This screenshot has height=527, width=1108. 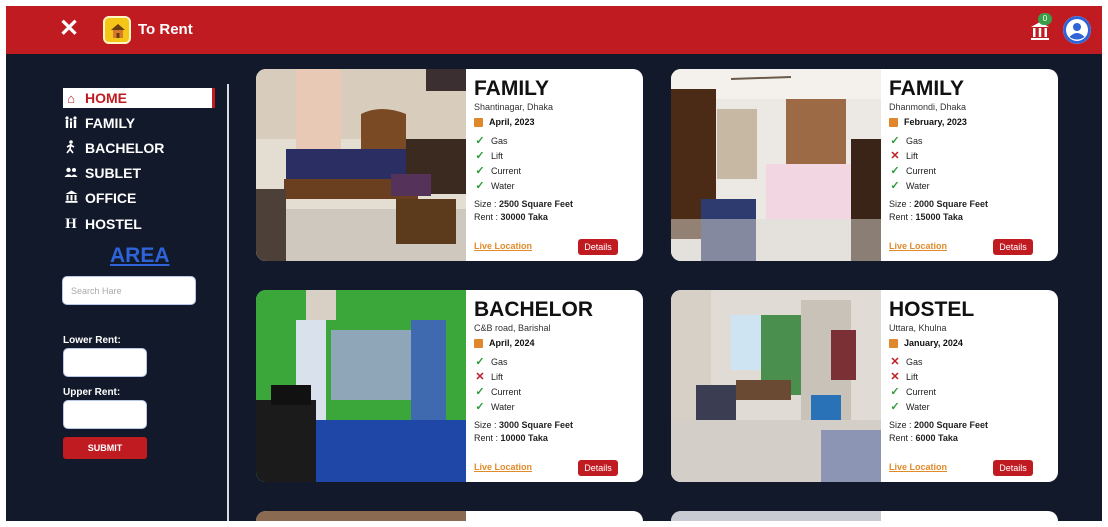 I want to click on user-avatar-icon, so click(x=1077, y=30).